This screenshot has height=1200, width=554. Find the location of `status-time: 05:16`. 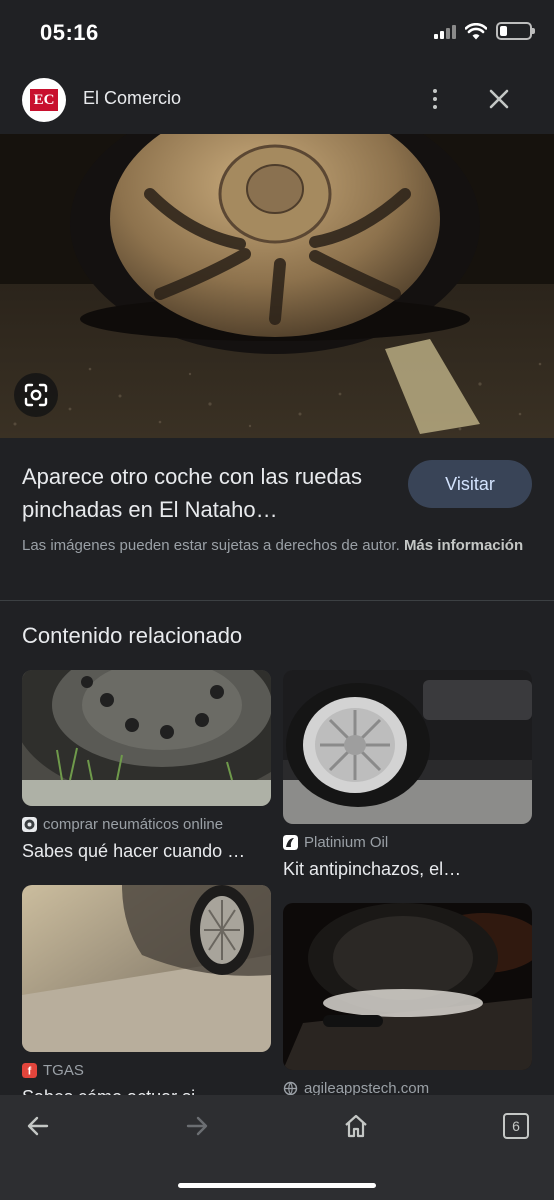

status-time: 05:16 is located at coordinates (69, 32).